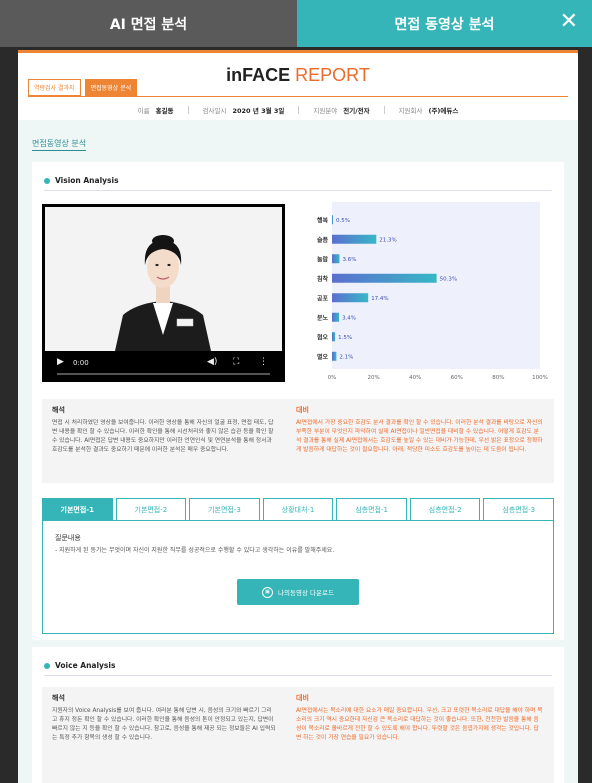 The height and width of the screenshot is (783, 592). Describe the element at coordinates (349, 318) in the screenshot. I see `value-label: 3.4%` at that location.